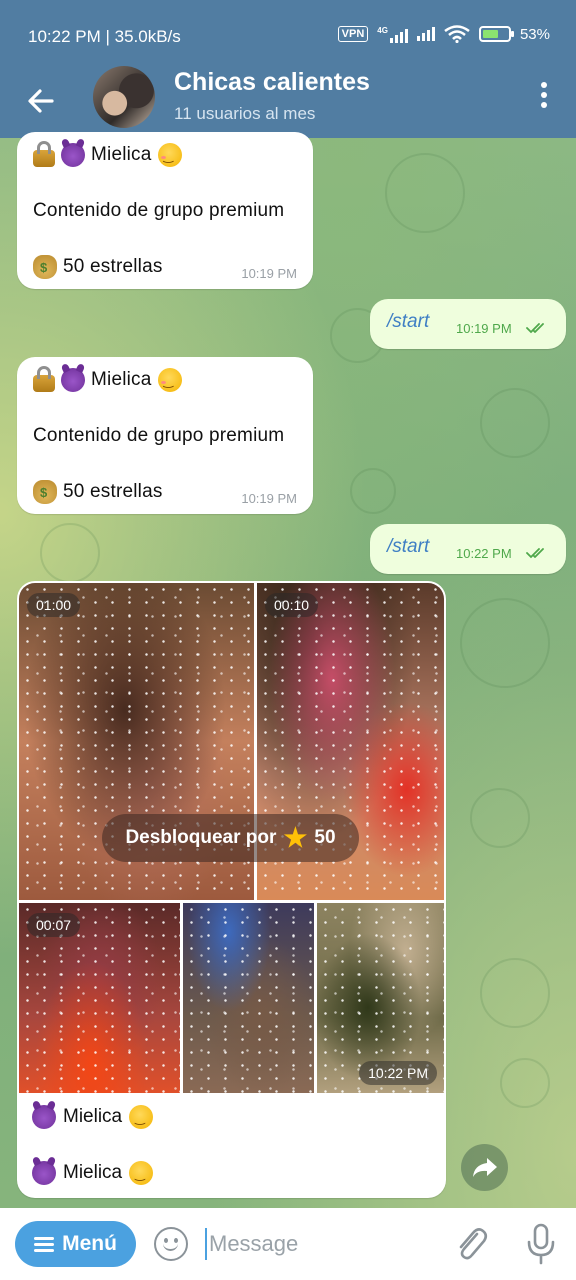  What do you see at coordinates (353, 34) in the screenshot?
I see `vpn-icon: VPN` at bounding box center [353, 34].